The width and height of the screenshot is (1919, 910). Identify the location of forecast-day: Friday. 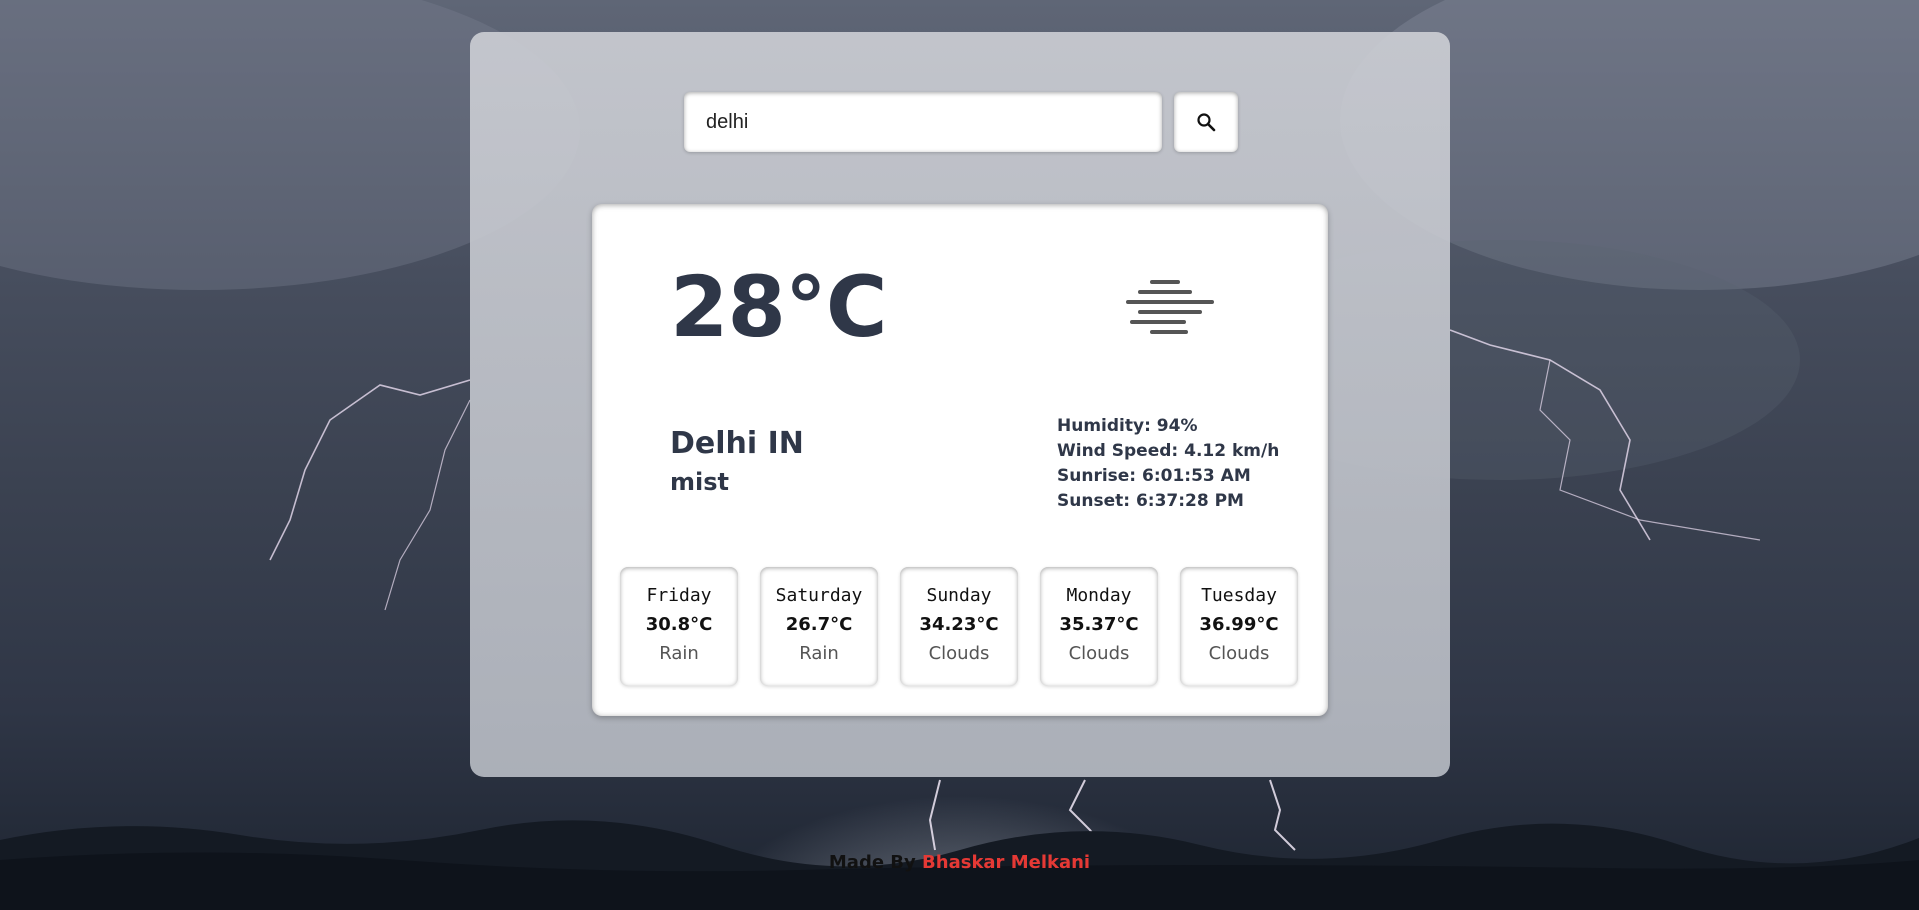
(679, 595).